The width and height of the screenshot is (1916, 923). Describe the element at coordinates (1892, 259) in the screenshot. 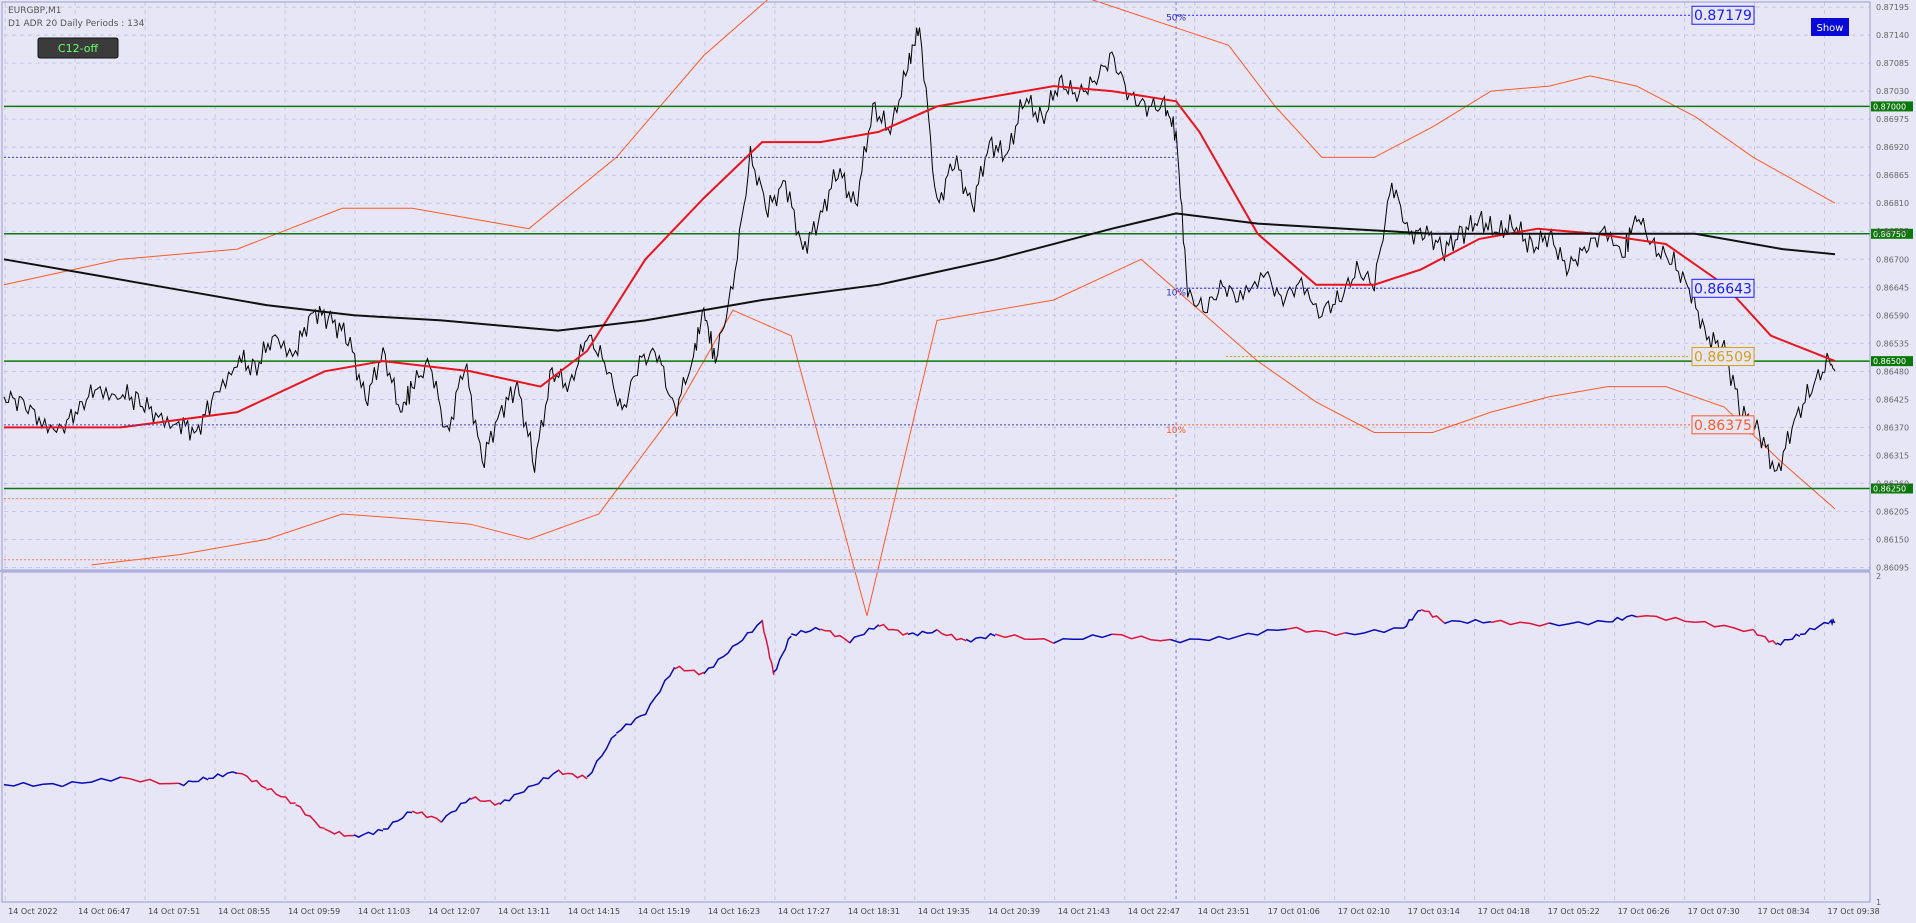

I see `y-tick-label: 0.86700` at that location.